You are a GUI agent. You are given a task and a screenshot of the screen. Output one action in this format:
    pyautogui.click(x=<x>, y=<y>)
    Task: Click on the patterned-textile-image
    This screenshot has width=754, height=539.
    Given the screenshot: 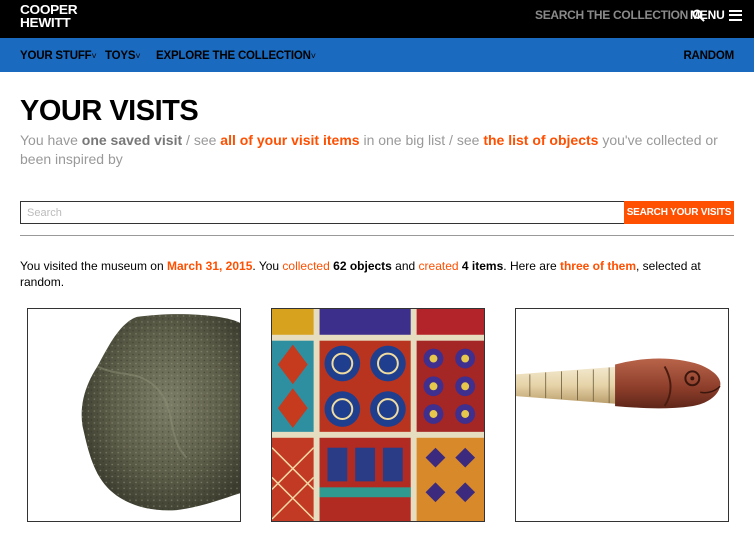 What is the action you would take?
    pyautogui.click(x=378, y=415)
    